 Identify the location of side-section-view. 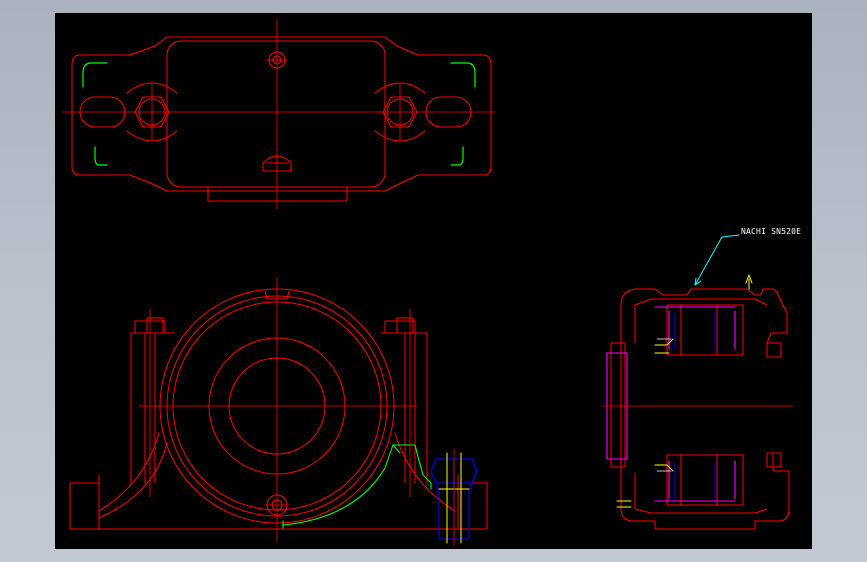
(700, 409).